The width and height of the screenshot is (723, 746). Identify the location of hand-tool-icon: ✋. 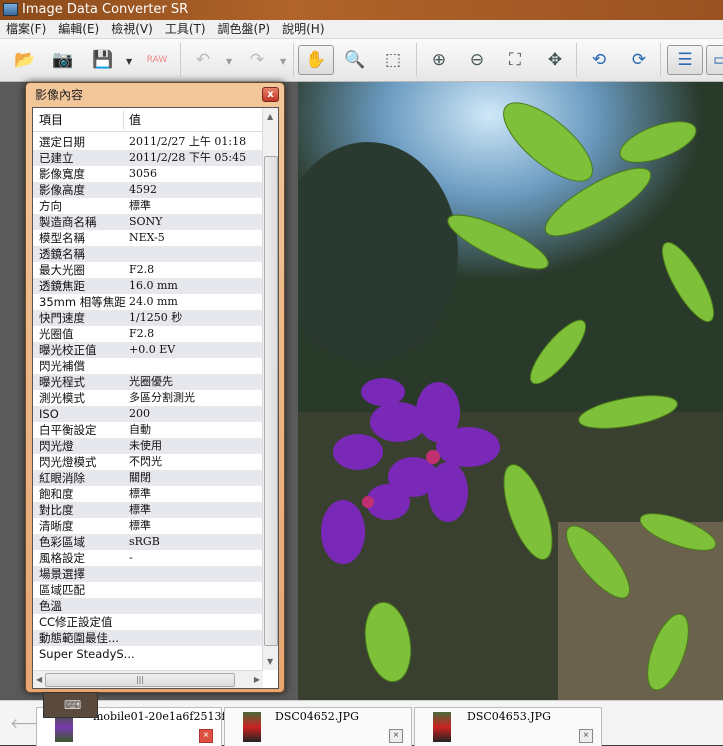
(316, 60).